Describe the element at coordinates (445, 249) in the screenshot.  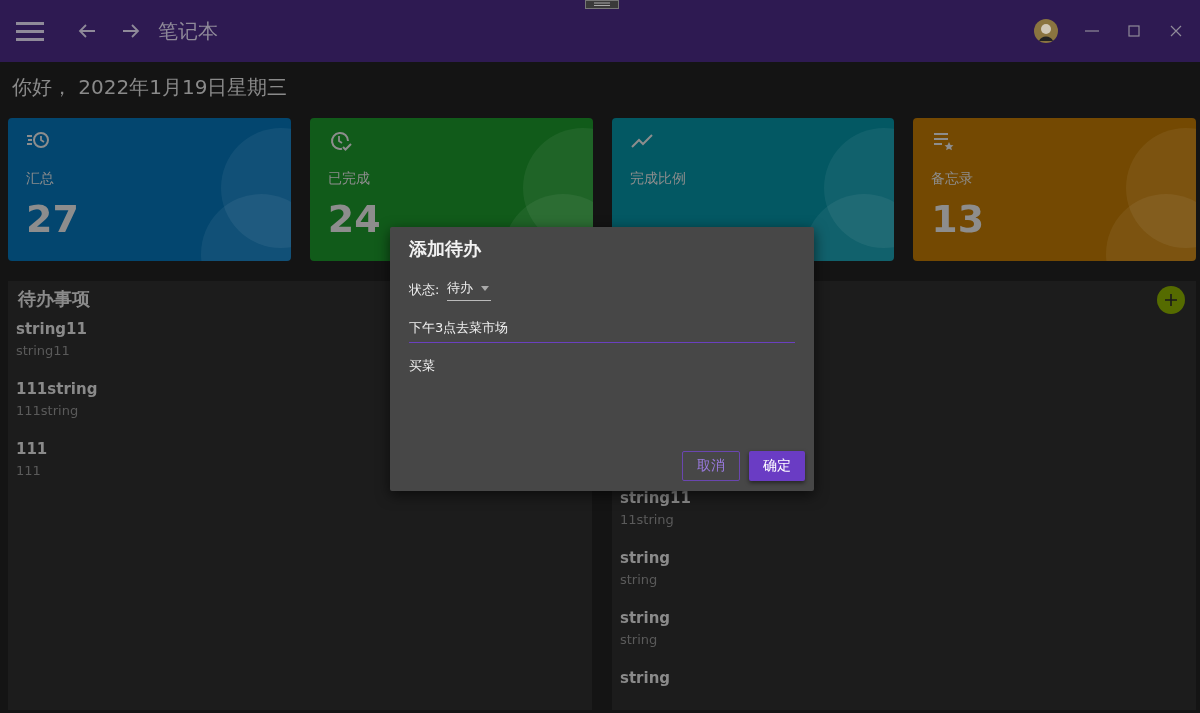
I see `dialog-title: 添加待办` at that location.